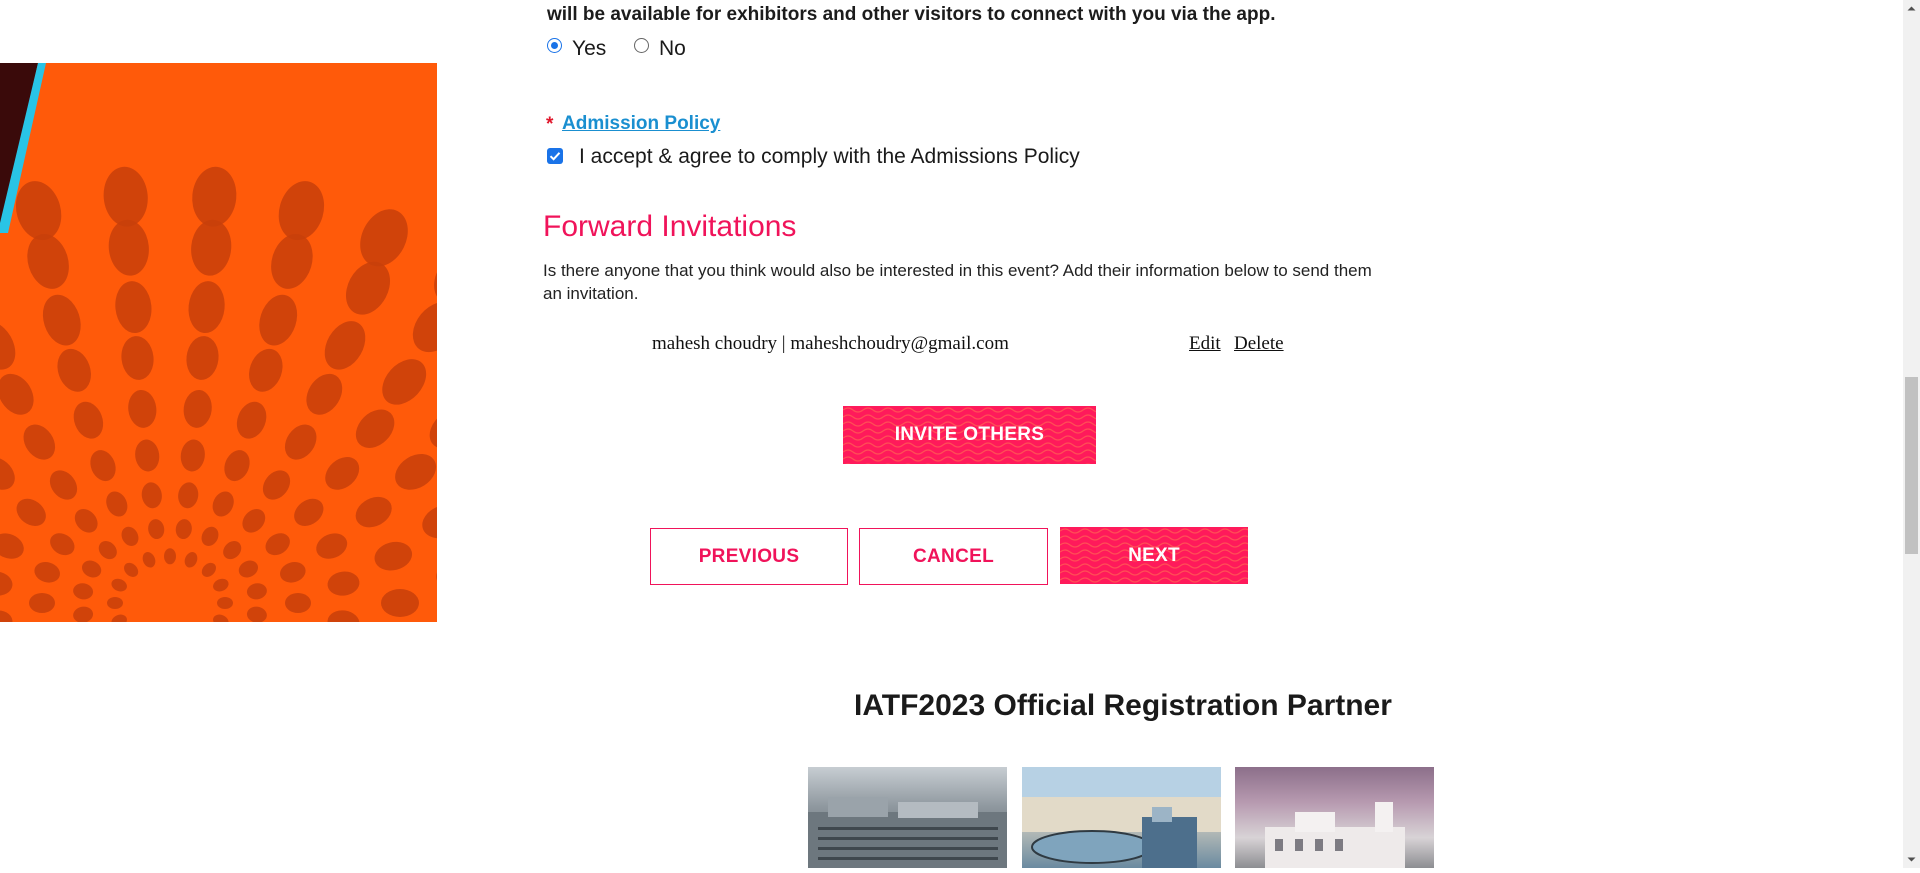 The height and width of the screenshot is (873, 1920). I want to click on checkmark-icon, so click(555, 156).